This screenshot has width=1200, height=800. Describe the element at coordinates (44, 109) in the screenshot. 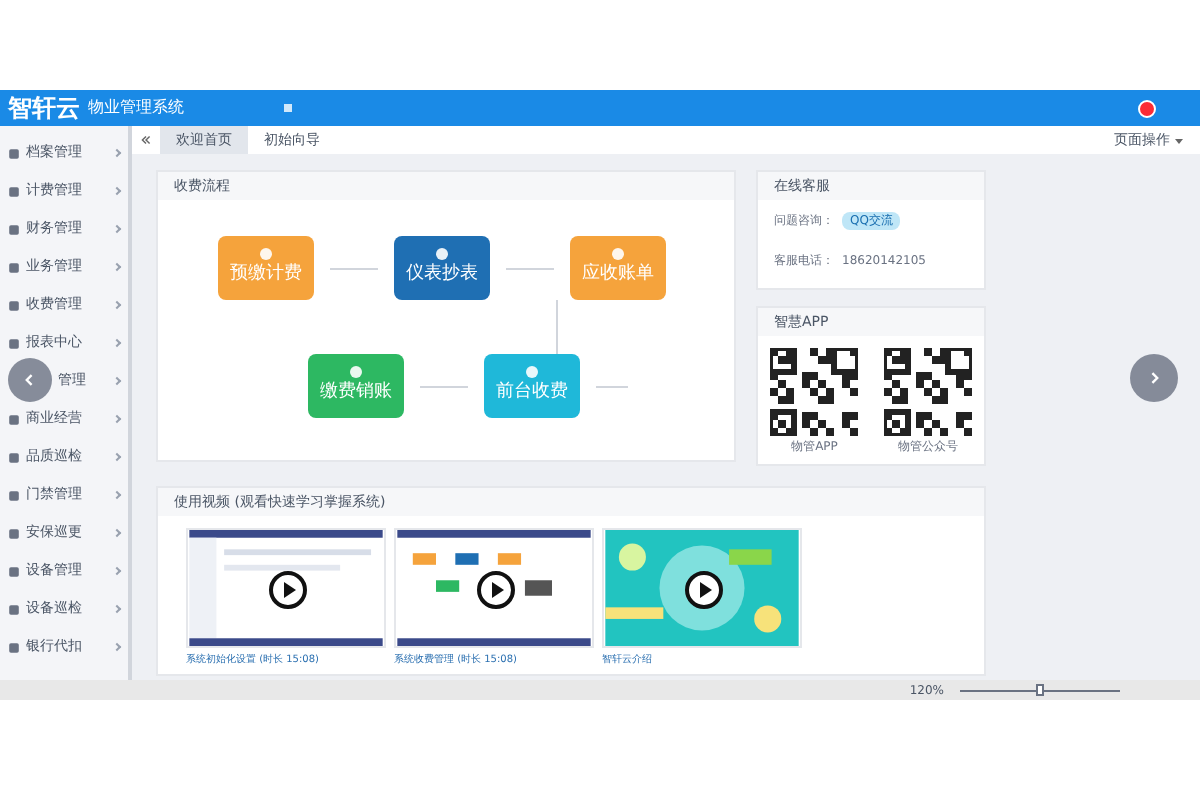

I see `logo: 智轩云` at that location.